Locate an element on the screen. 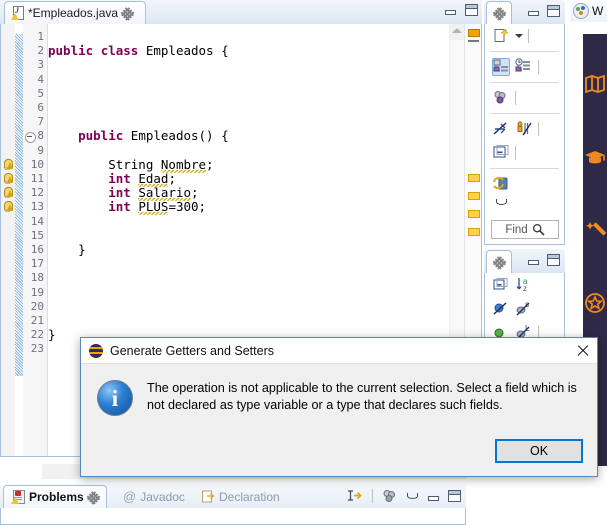  line-number: 16 is located at coordinates (37, 249).